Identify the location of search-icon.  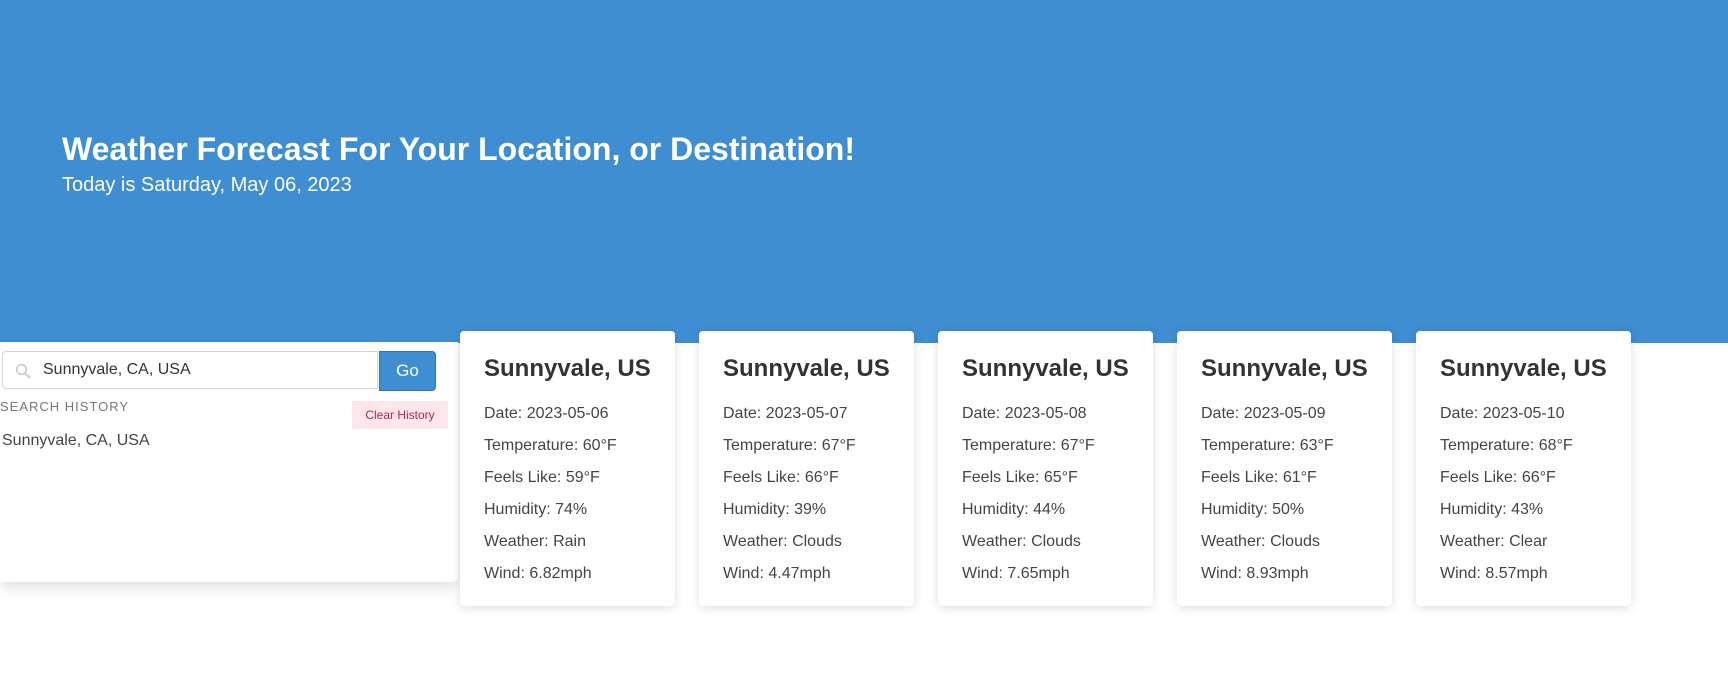
(23, 371).